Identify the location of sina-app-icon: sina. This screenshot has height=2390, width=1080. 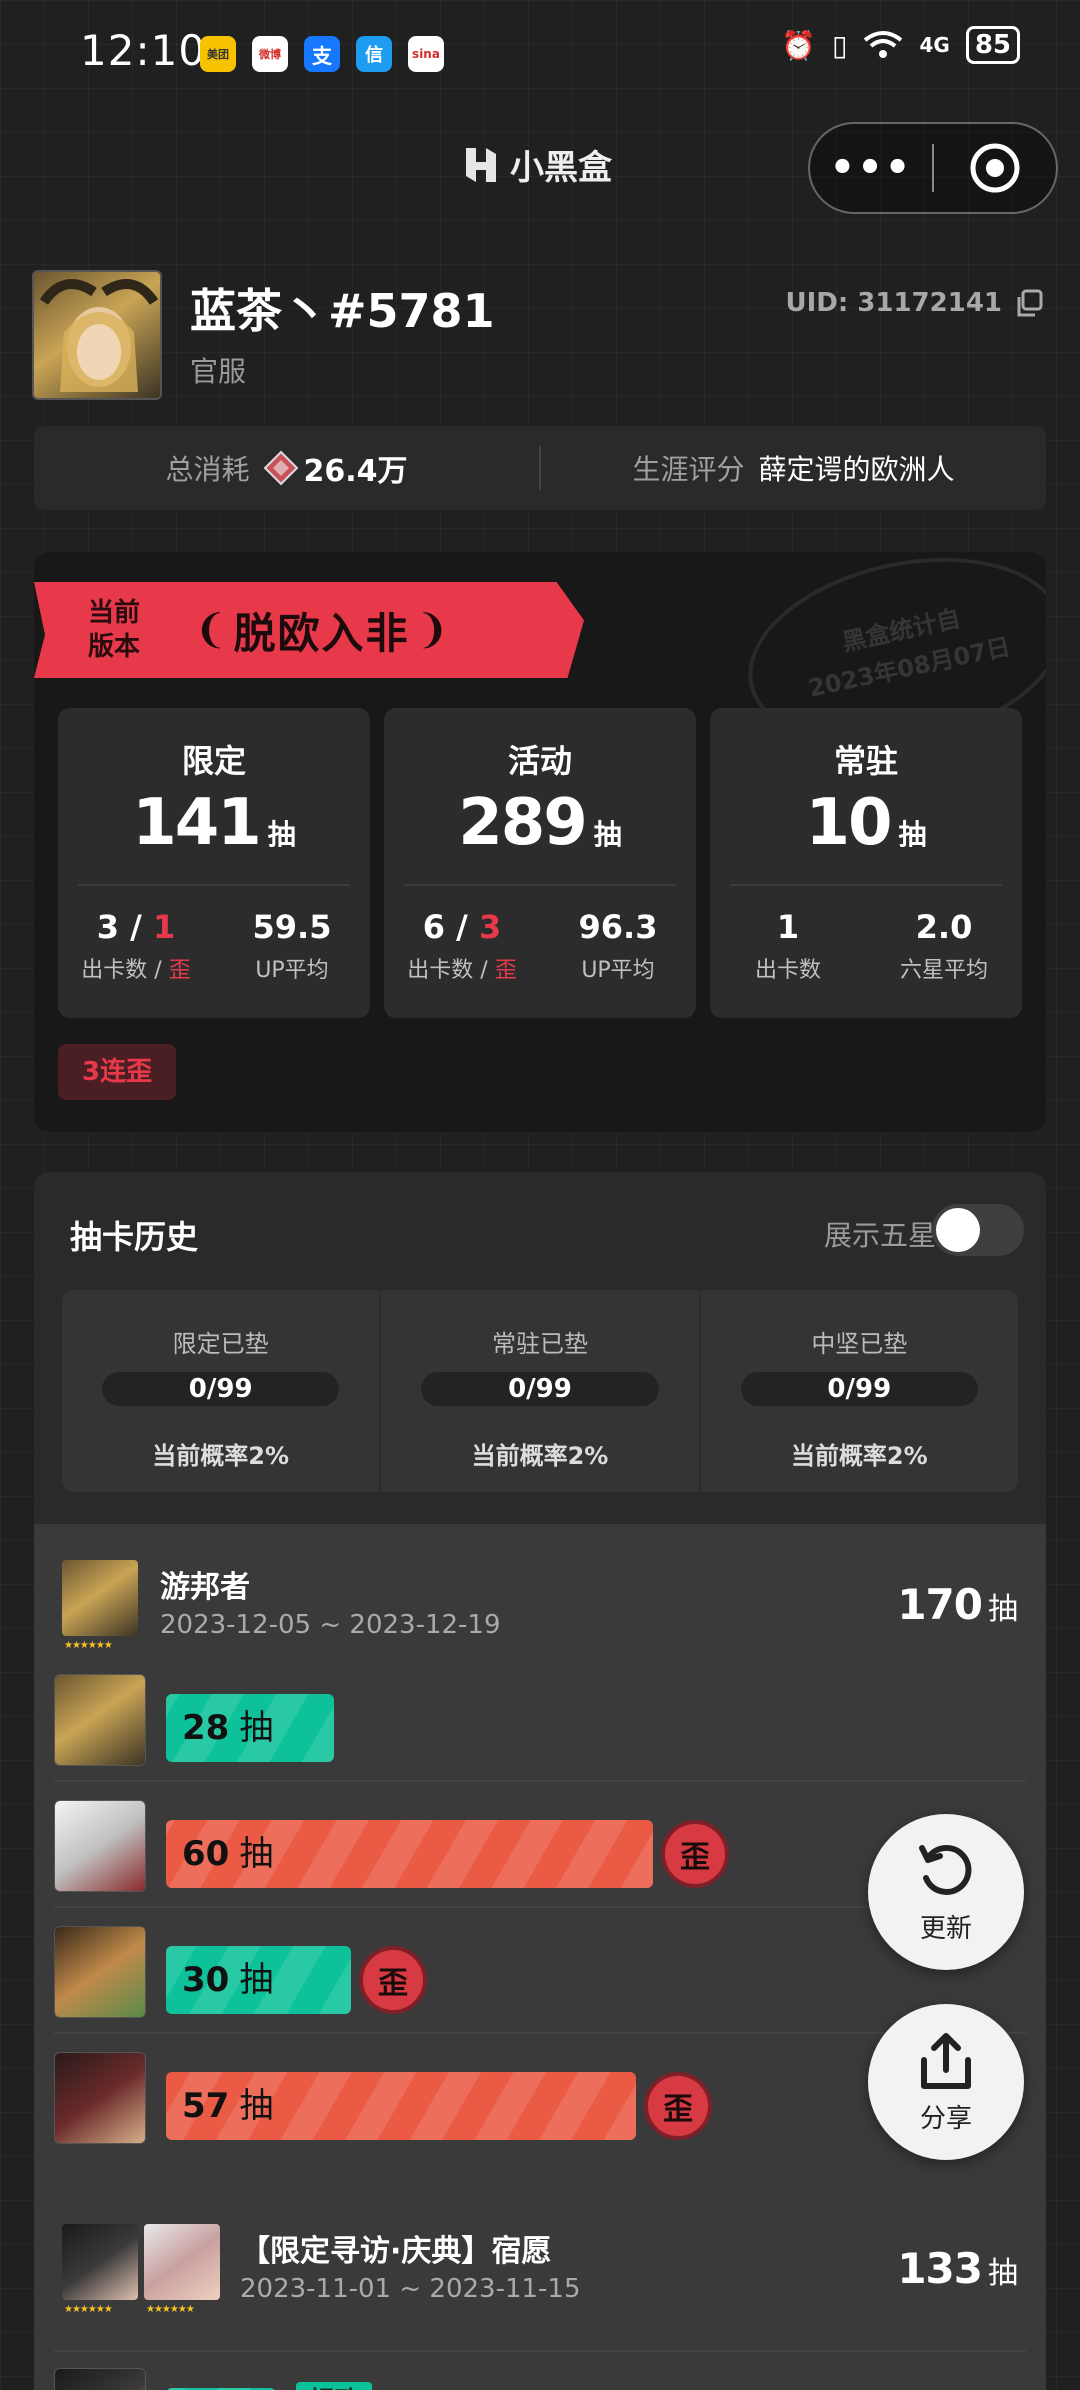
(426, 54).